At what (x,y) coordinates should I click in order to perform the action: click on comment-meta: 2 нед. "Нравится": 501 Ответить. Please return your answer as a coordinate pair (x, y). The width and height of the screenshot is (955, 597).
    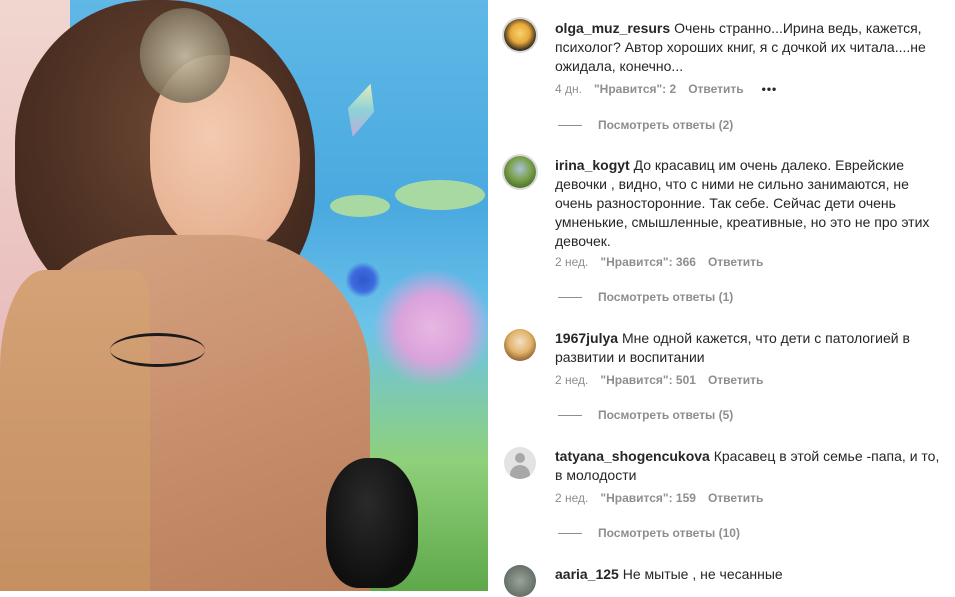
    Looking at the image, I should click on (659, 380).